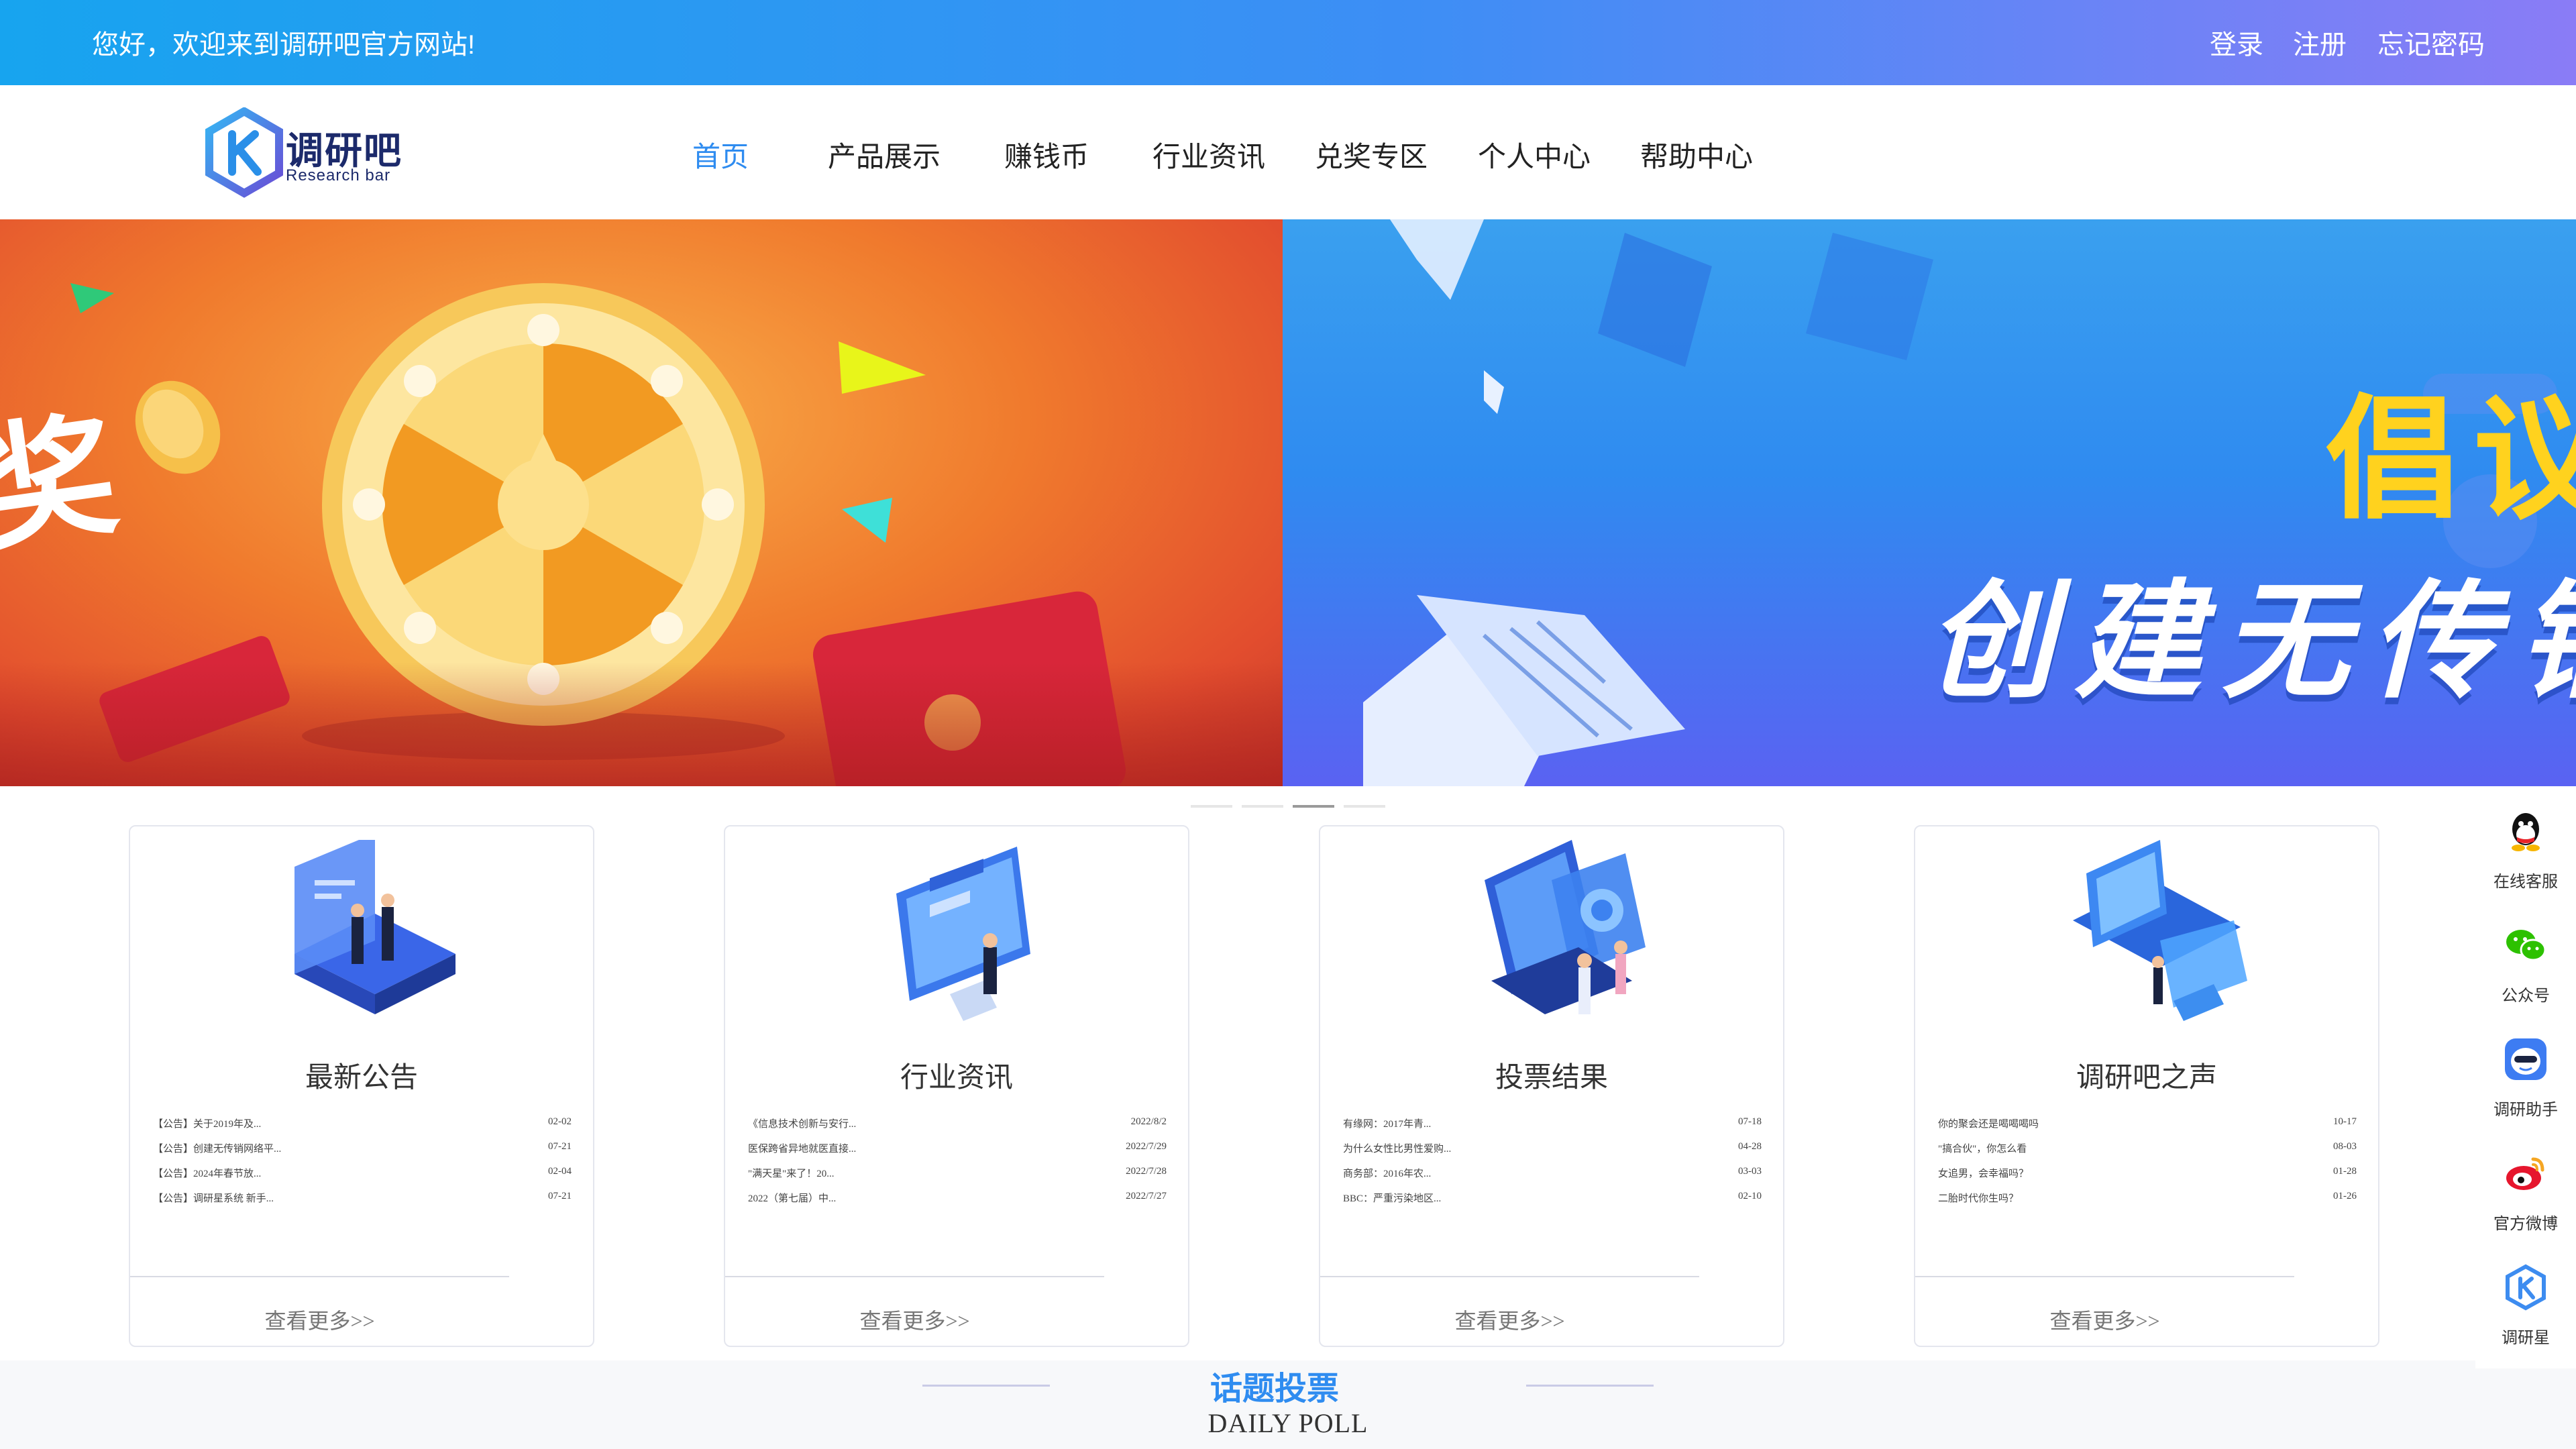  What do you see at coordinates (2147, 1197) in the screenshot?
I see `list-item: 二胎时代你生吗？ 01-26` at bounding box center [2147, 1197].